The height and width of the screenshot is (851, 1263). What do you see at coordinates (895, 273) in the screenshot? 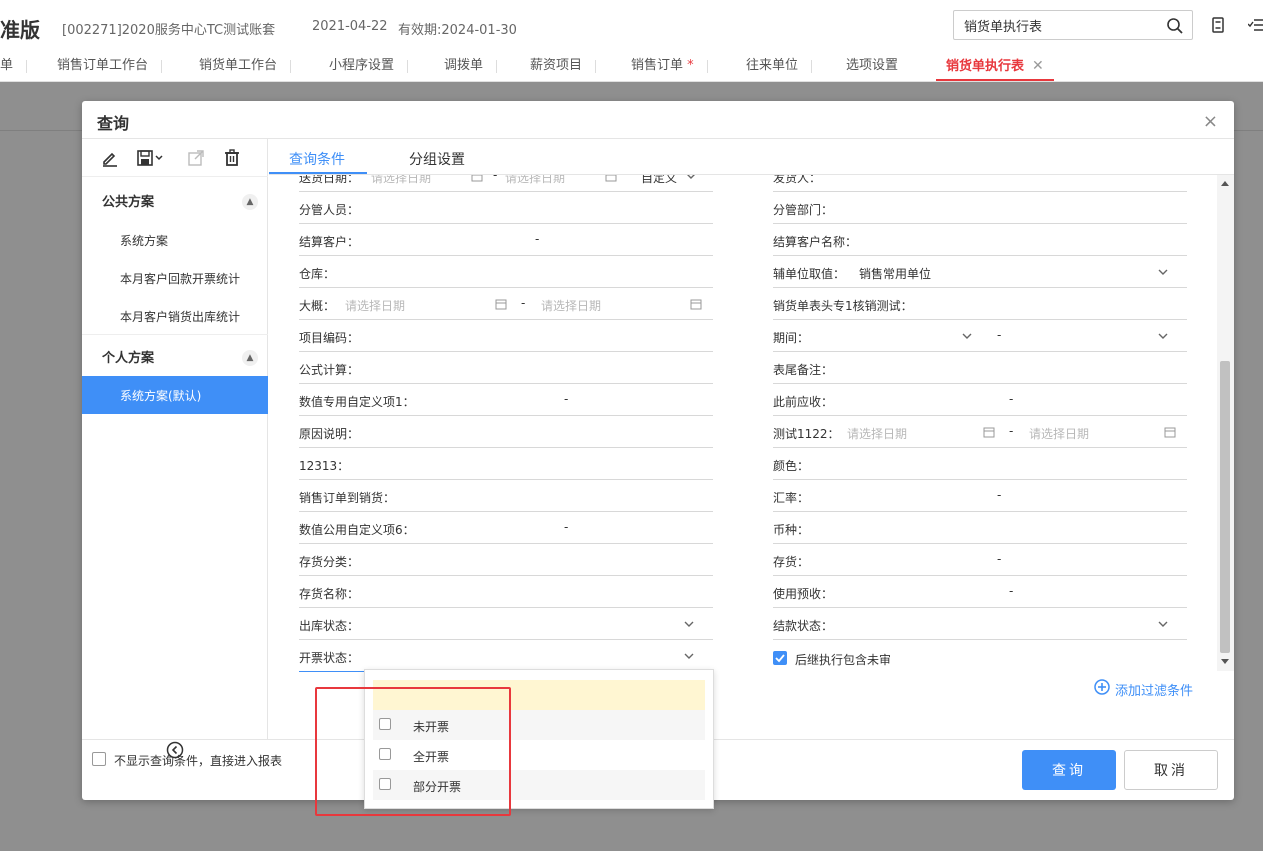
I see `sub-unit-select: 销售常用单位` at bounding box center [895, 273].